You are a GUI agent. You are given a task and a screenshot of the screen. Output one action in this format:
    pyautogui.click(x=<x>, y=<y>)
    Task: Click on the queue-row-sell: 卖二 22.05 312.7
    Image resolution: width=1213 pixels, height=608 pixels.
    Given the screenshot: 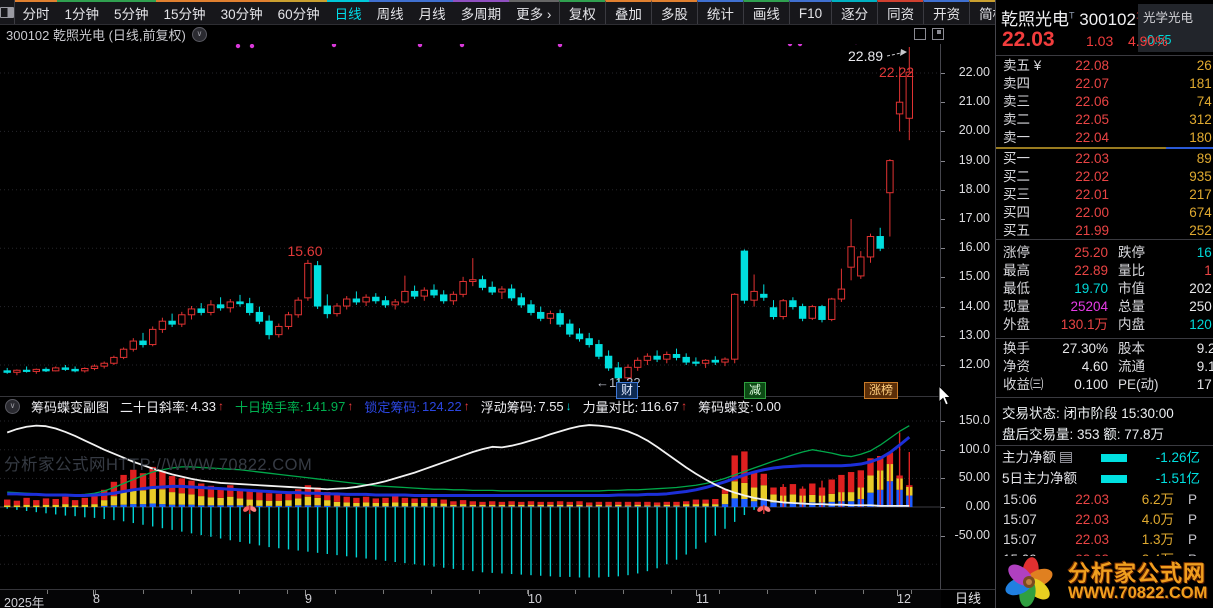 What is the action you would take?
    pyautogui.click(x=1104, y=120)
    